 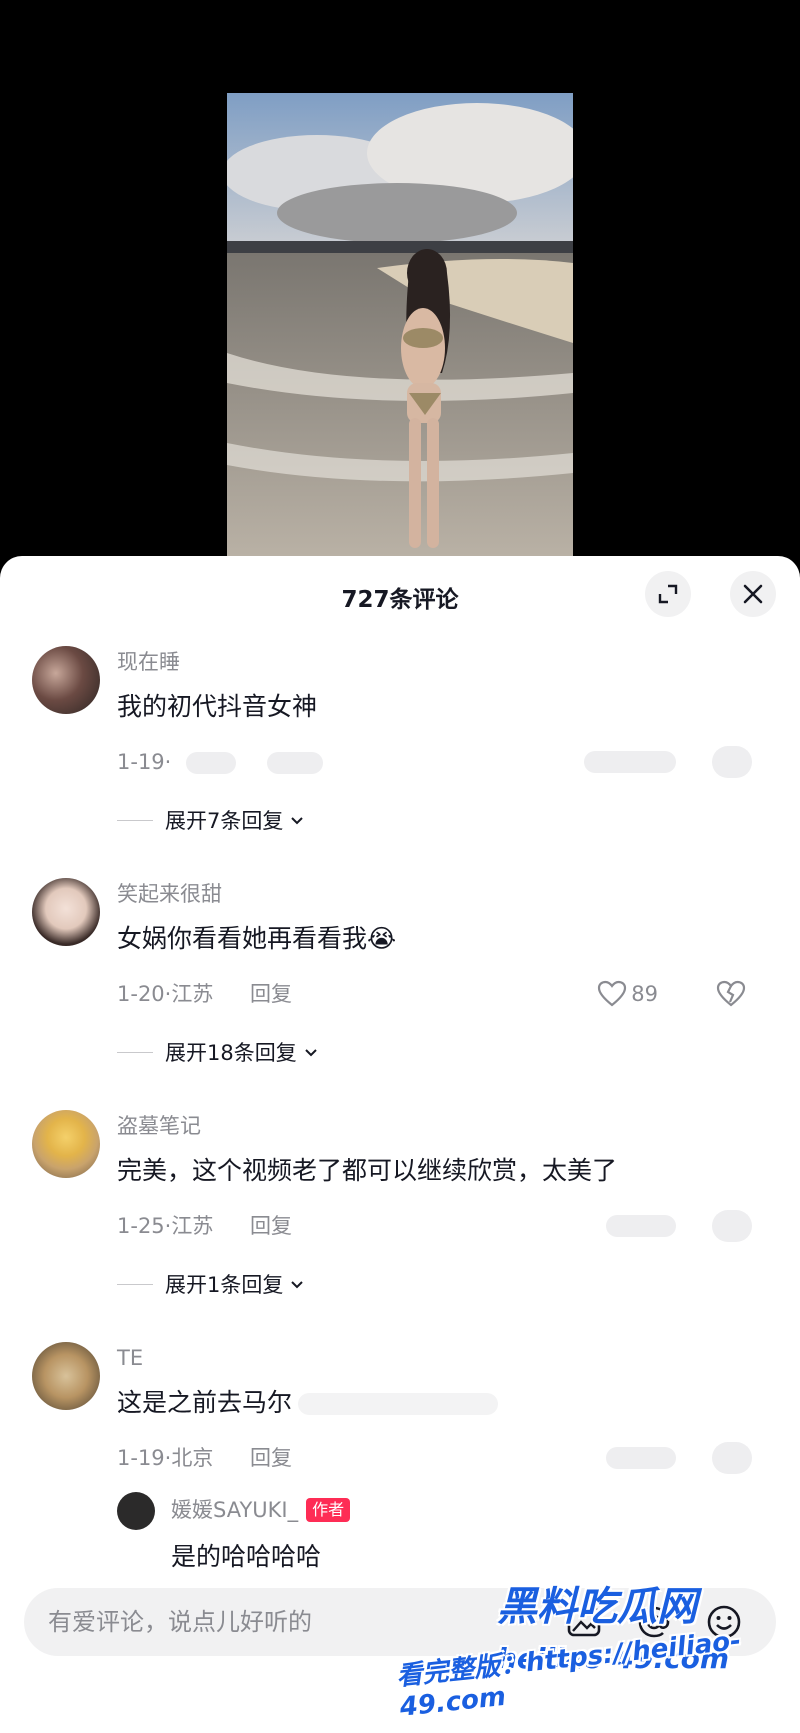 What do you see at coordinates (446, 1226) in the screenshot?
I see `comment-meta: 1-25·江苏 回复` at bounding box center [446, 1226].